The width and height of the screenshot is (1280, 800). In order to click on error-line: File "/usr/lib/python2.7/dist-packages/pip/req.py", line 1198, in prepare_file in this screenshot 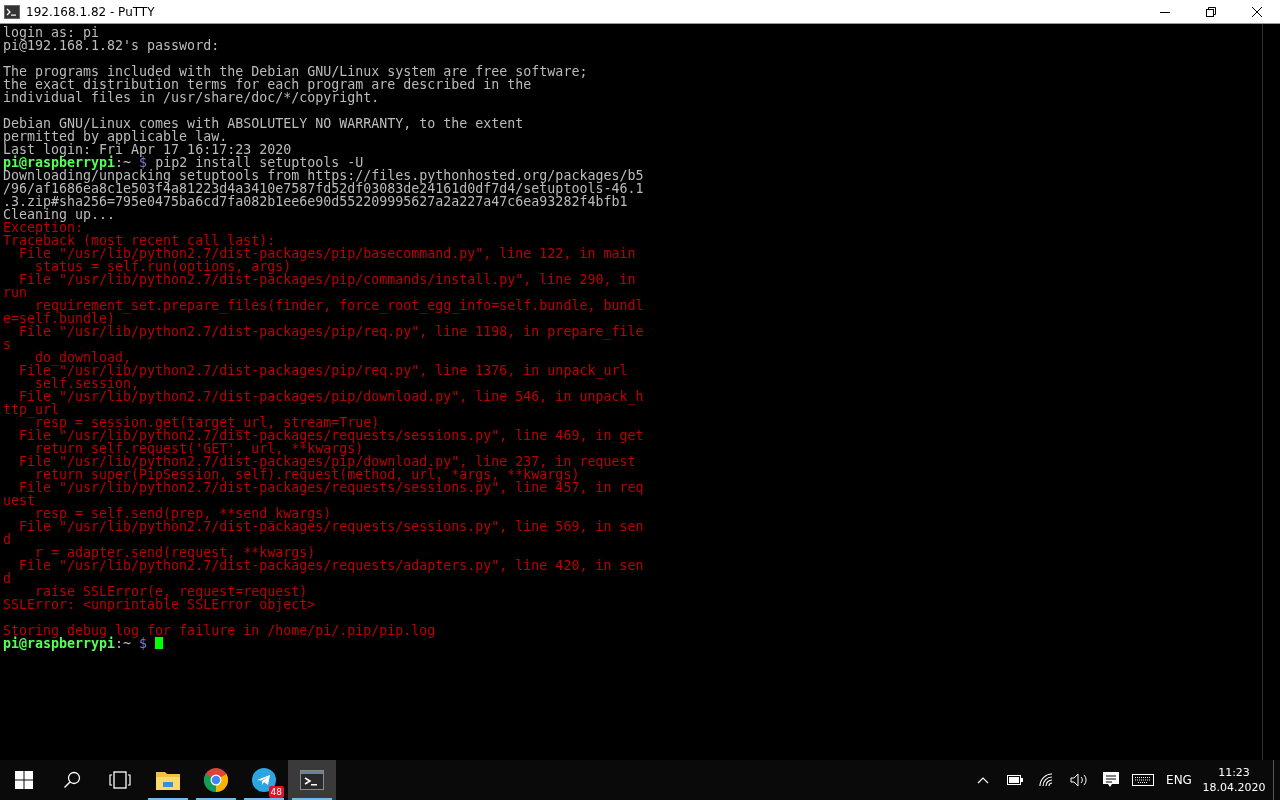, I will do `click(332, 331)`.